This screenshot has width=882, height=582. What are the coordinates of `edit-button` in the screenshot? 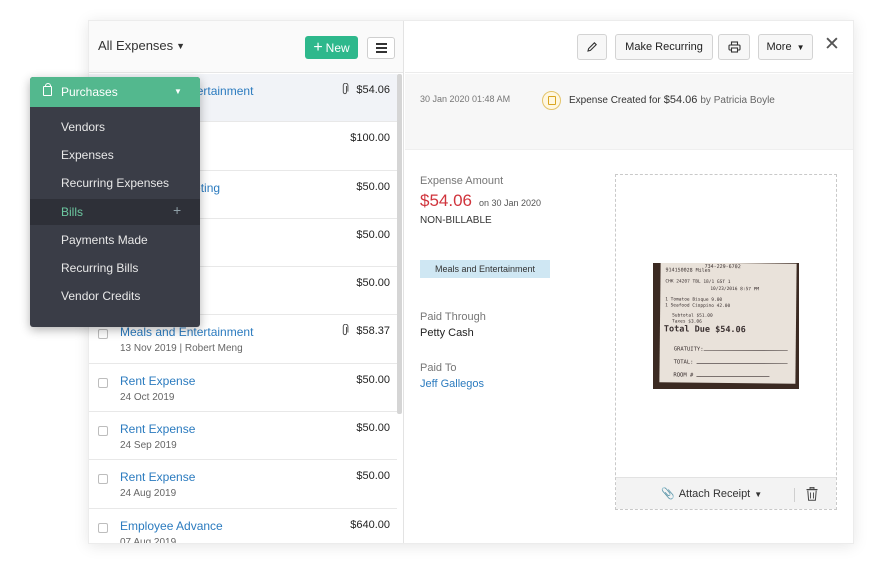 It's located at (592, 47).